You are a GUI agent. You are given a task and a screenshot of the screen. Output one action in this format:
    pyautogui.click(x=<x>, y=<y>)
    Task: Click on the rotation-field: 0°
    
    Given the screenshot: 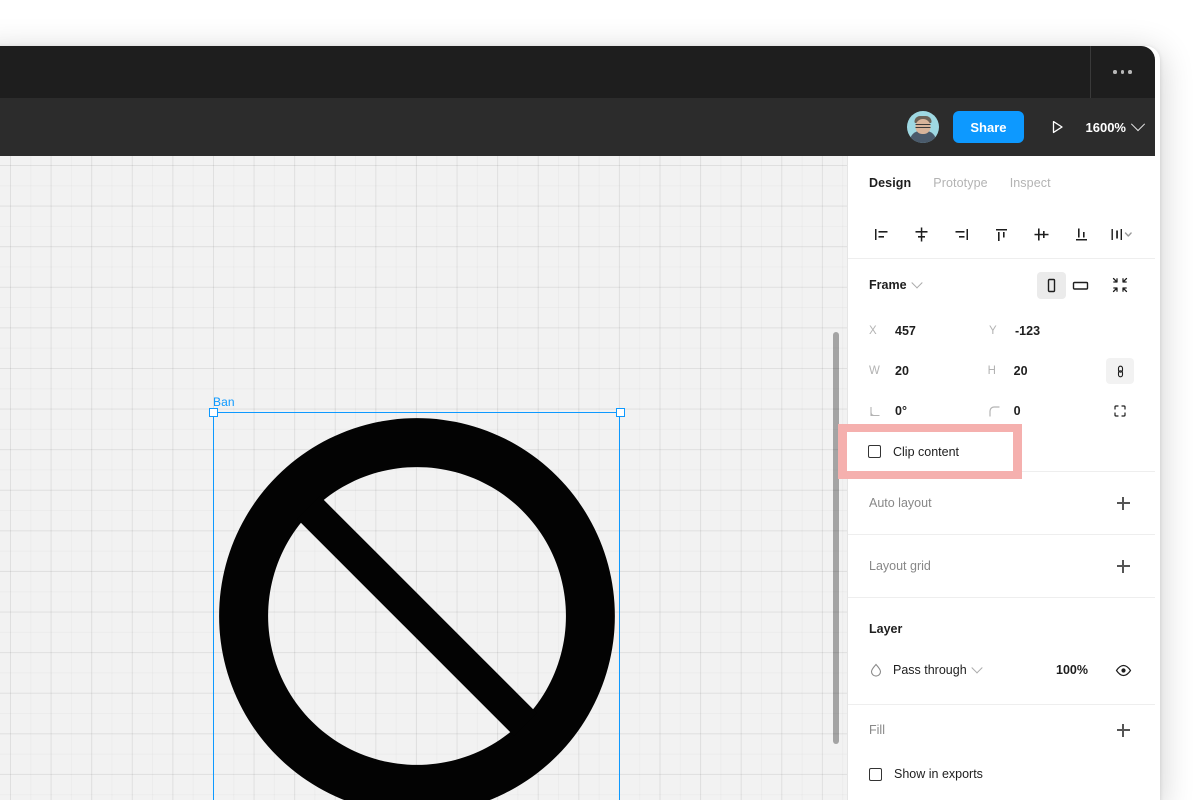 What is the action you would take?
    pyautogui.click(x=928, y=411)
    